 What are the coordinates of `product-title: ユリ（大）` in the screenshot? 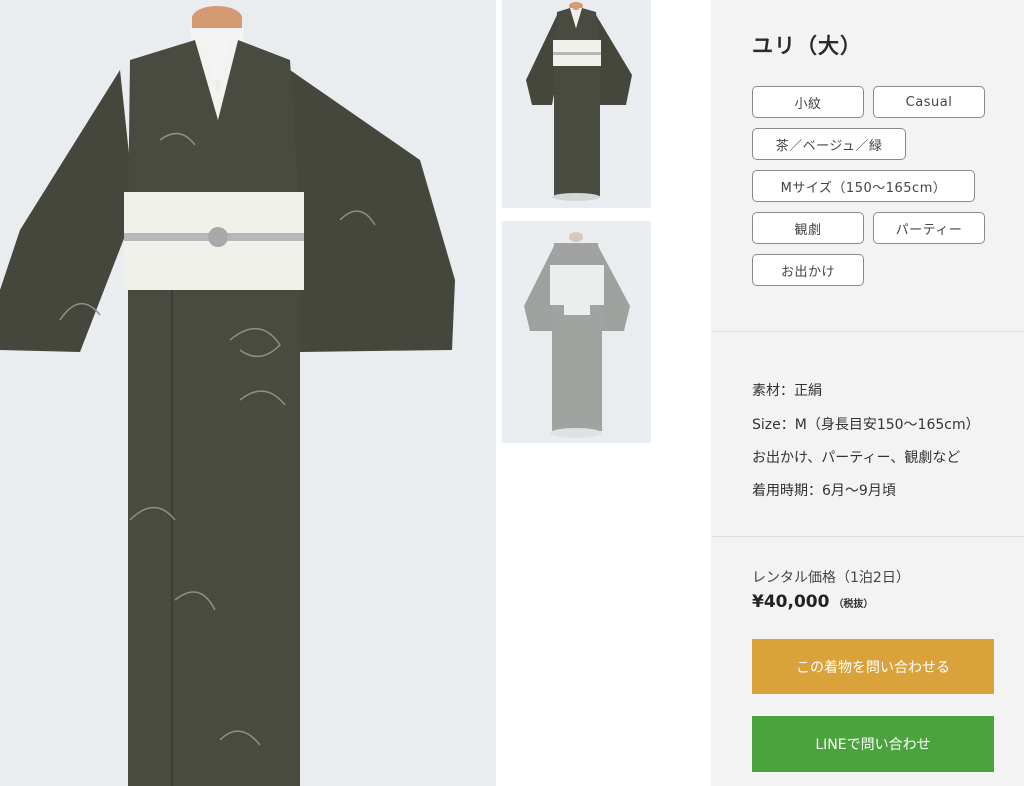 It's located at (807, 45).